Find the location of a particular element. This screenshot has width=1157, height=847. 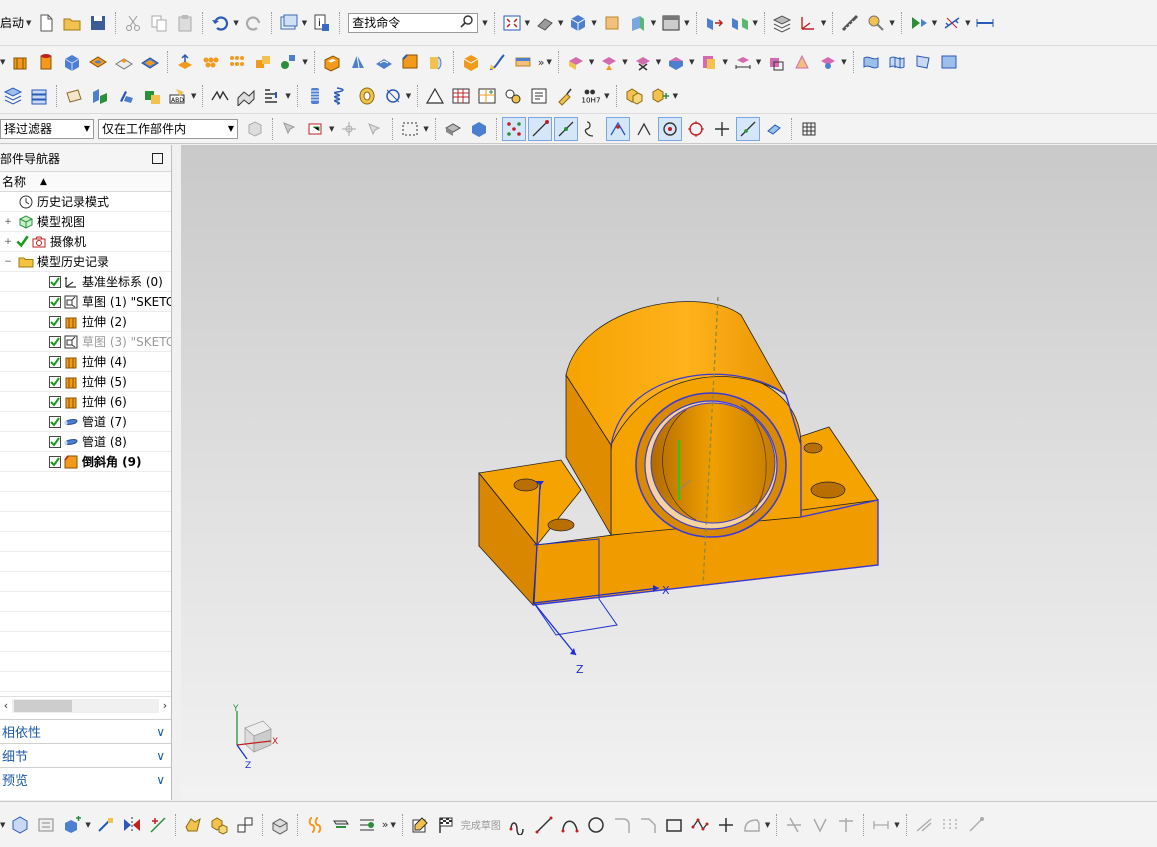

reuse-library-icon is located at coordinates (634, 96).